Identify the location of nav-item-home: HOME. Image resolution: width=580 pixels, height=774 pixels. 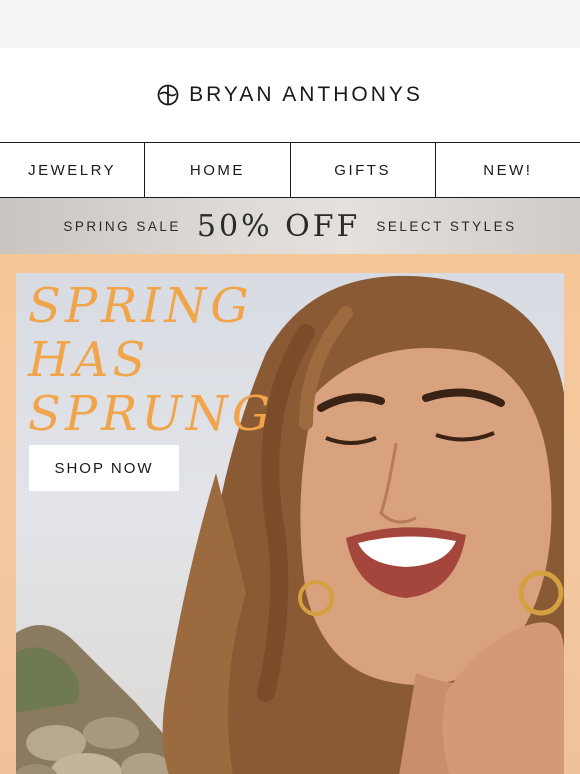
(218, 170).